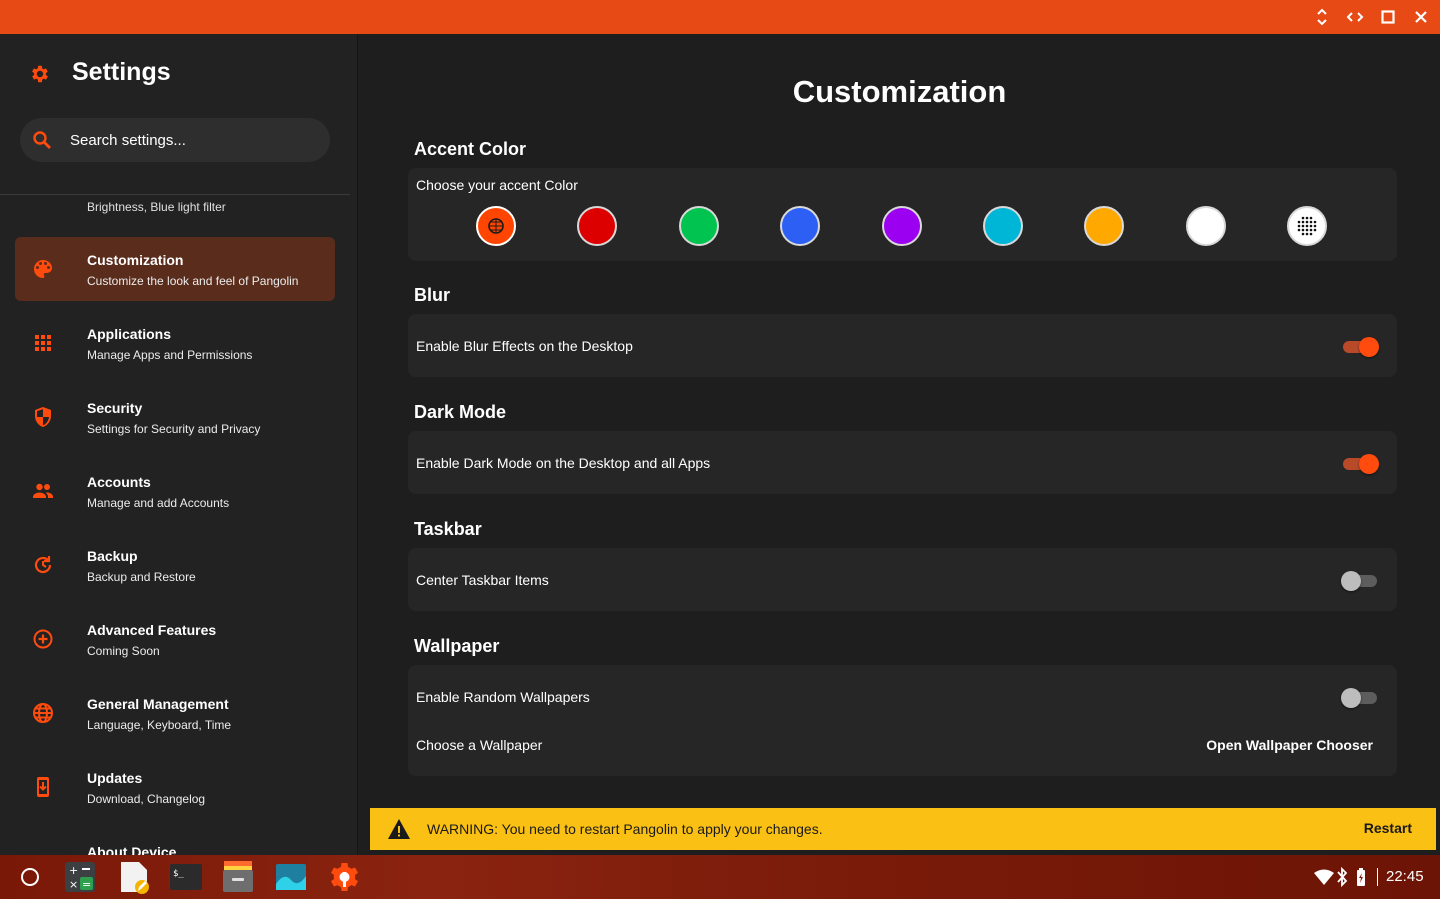 This screenshot has width=1440, height=899. What do you see at coordinates (482, 580) in the screenshot?
I see `taskbar-center-label: Center Taskbar Items` at bounding box center [482, 580].